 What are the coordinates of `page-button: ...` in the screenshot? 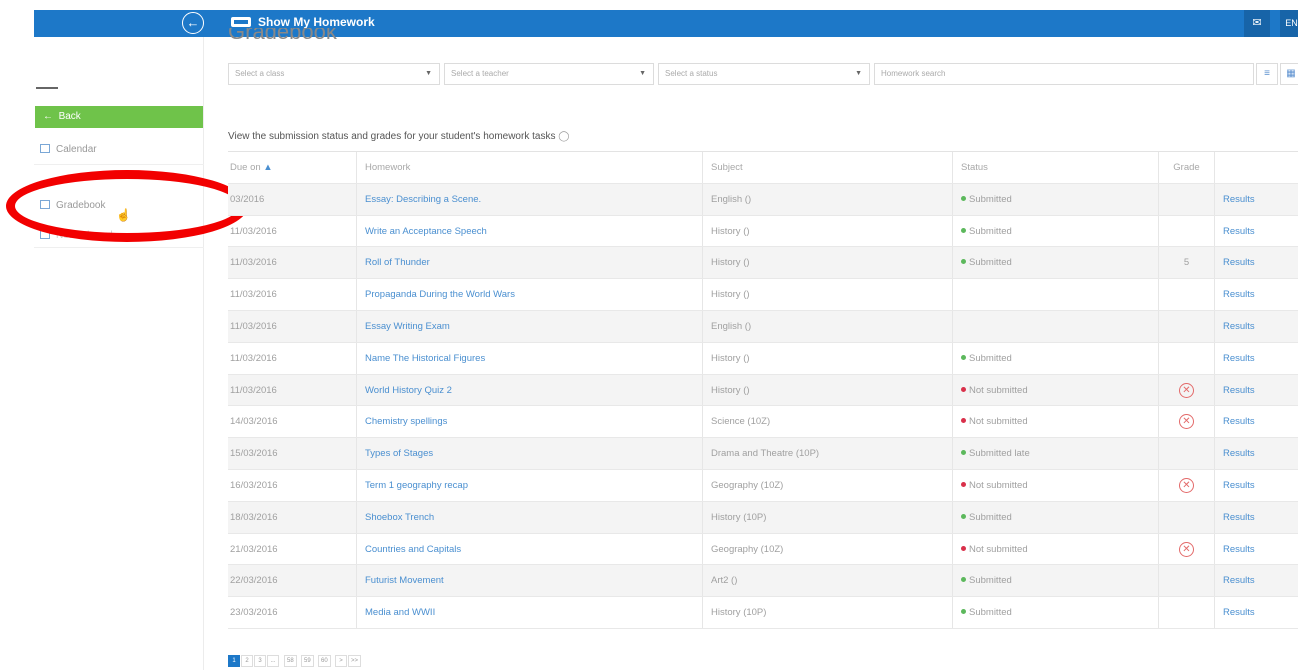 It's located at (273, 661).